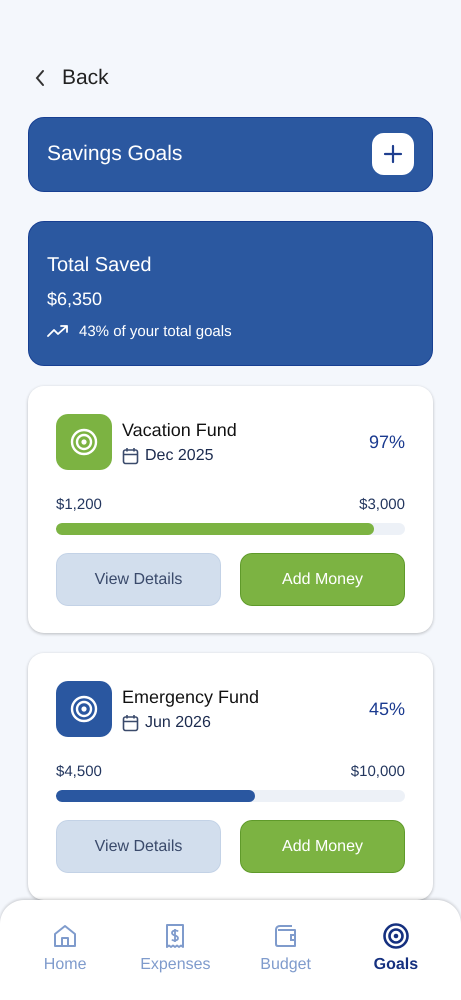 This screenshot has height=1000, width=461. Describe the element at coordinates (286, 961) in the screenshot. I see `nav-tab: Budget` at that location.